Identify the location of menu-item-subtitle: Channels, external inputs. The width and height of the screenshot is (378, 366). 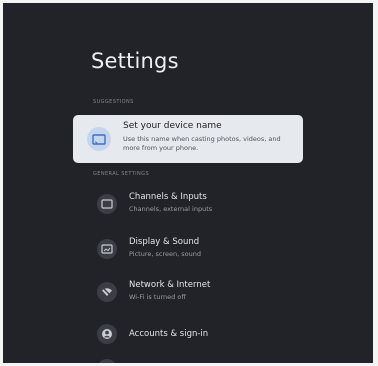
(171, 209).